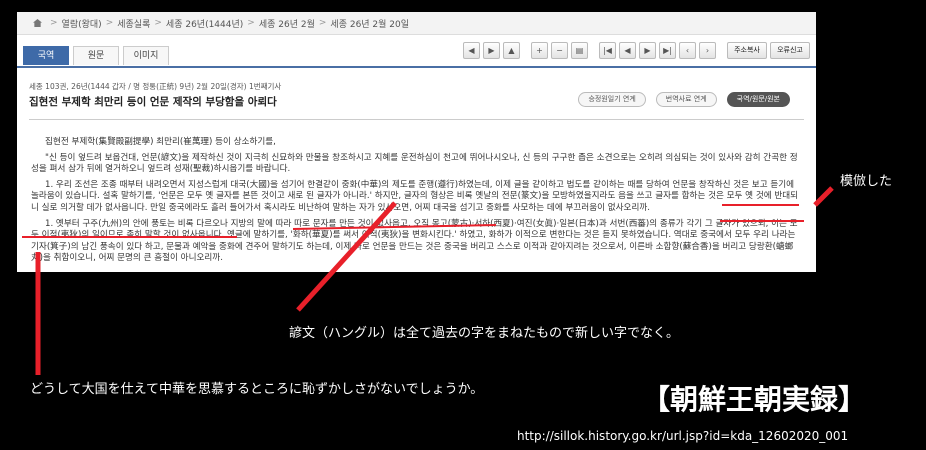 Image resolution: width=926 pixels, height=450 pixels. Describe the element at coordinates (866, 181) in the screenshot. I see `caption-imitated: 模倣した` at that location.